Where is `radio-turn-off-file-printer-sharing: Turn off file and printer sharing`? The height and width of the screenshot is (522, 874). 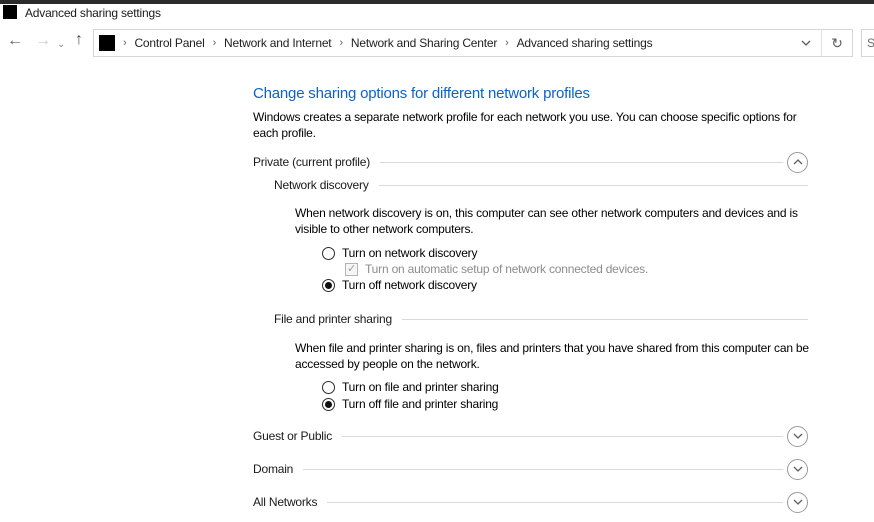 radio-turn-off-file-printer-sharing: Turn off file and printer sharing is located at coordinates (410, 404).